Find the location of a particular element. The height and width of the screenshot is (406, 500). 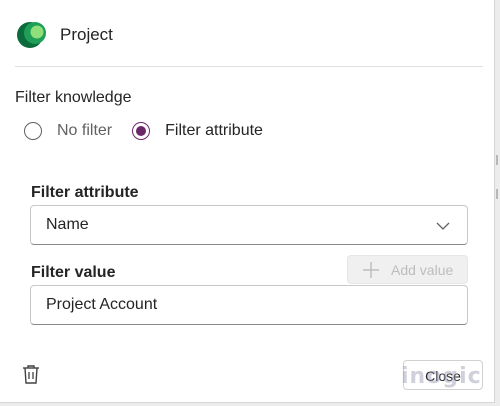

radio-no-filter-circle is located at coordinates (33, 131).